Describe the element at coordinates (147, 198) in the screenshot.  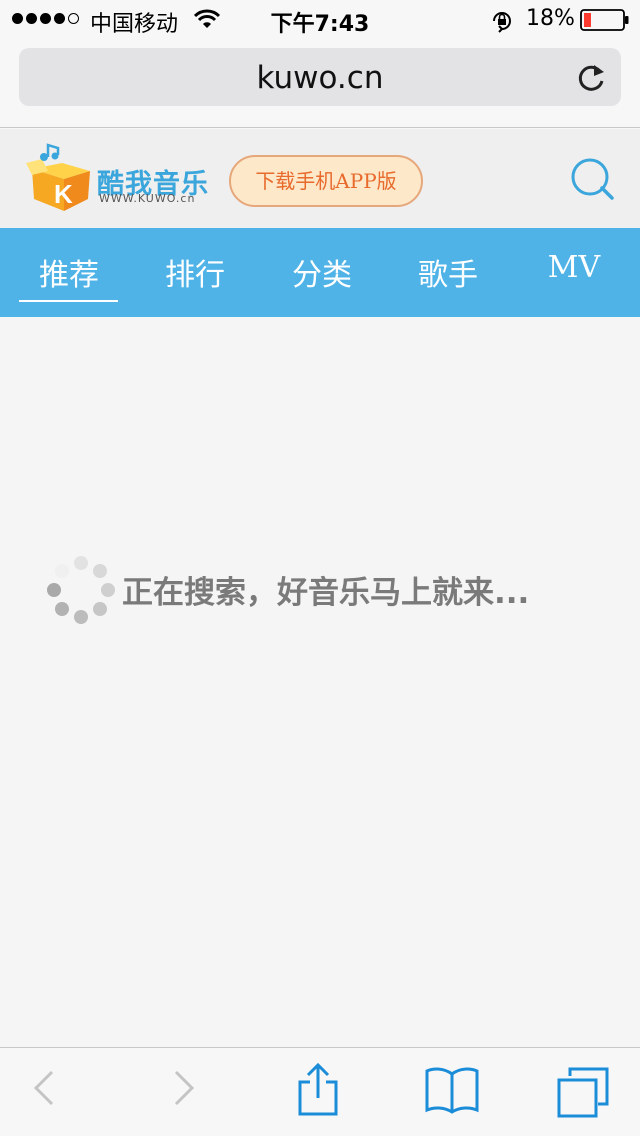
I see `logo-url: WWW.KUWO.cn` at that location.